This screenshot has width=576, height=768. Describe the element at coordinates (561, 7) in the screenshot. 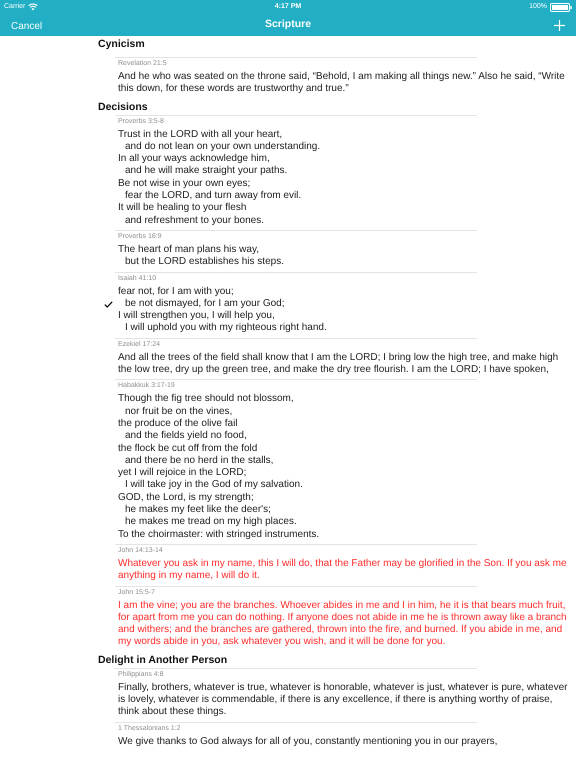

I see `battery-icon` at that location.